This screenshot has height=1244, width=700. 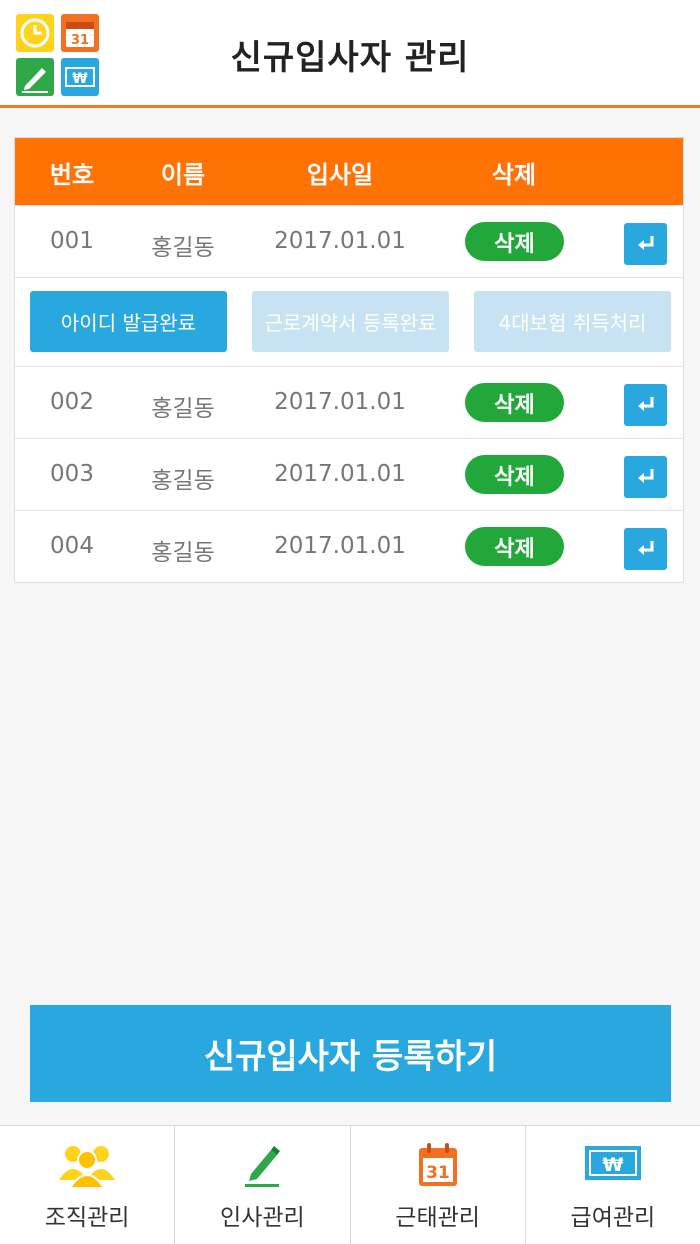 What do you see at coordinates (572, 321) in the screenshot?
I see `insurance-acquisition-button: 4대보험 취득처리` at bounding box center [572, 321].